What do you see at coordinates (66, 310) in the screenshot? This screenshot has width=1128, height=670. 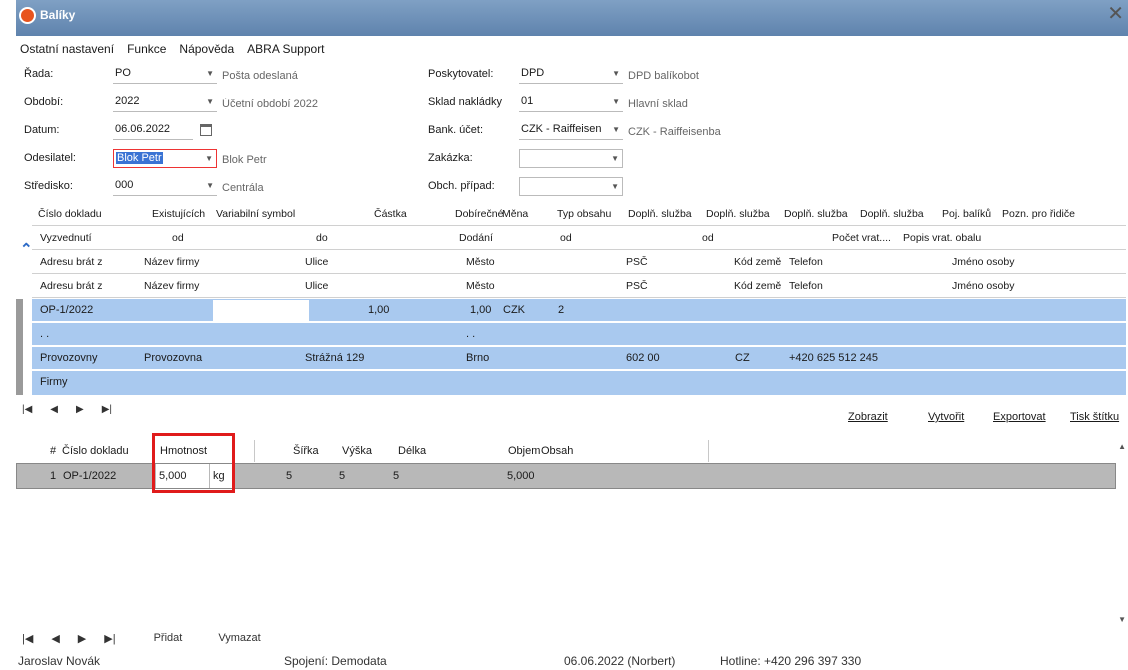 I see `cell-cislo-dokladu: OP-1/2022` at bounding box center [66, 310].